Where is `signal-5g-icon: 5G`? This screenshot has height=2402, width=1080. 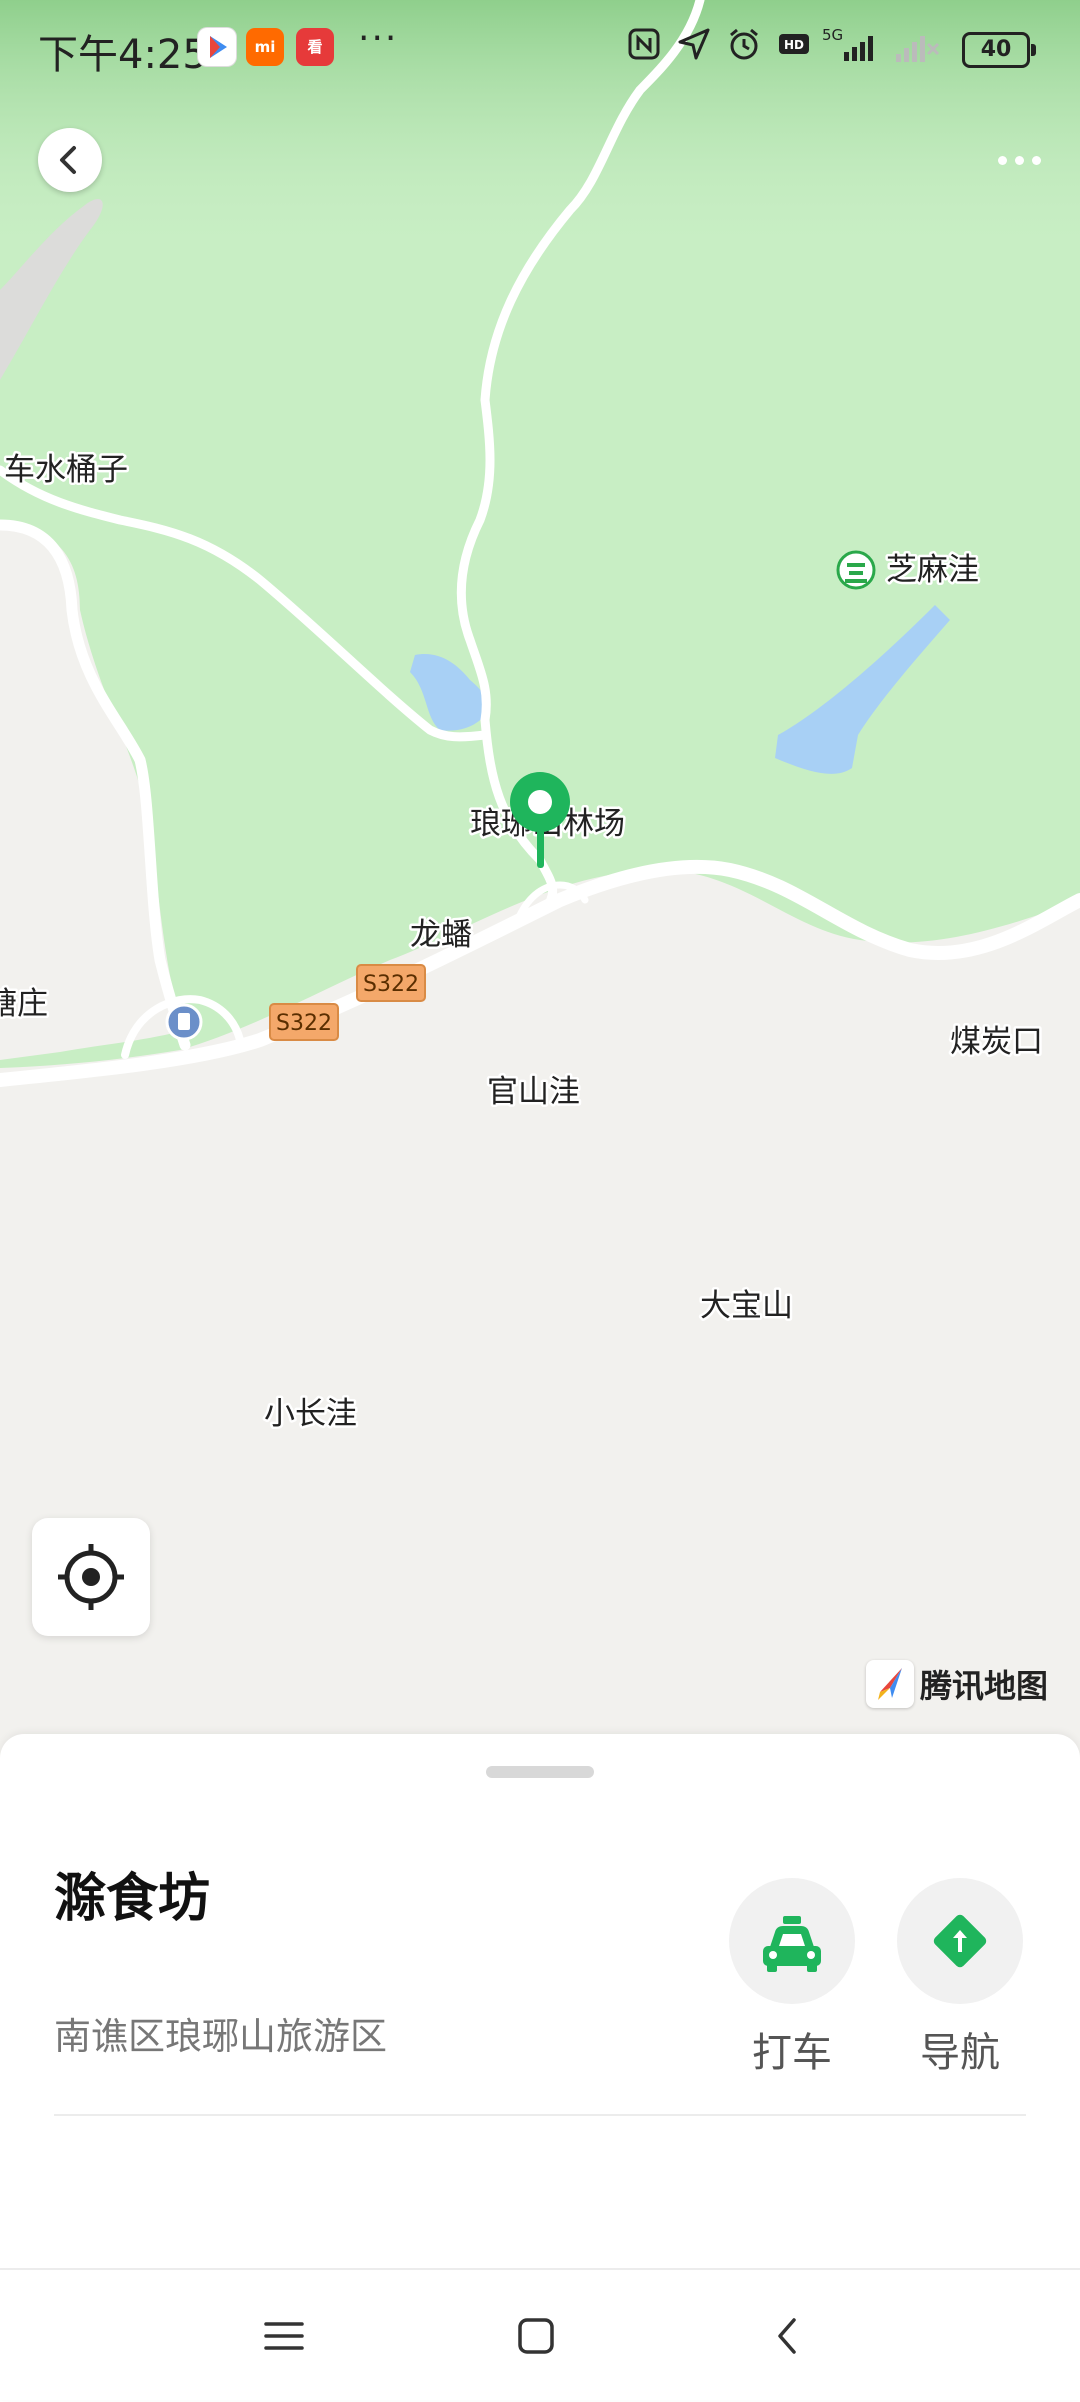
signal-5g-icon: 5G is located at coordinates (855, 50).